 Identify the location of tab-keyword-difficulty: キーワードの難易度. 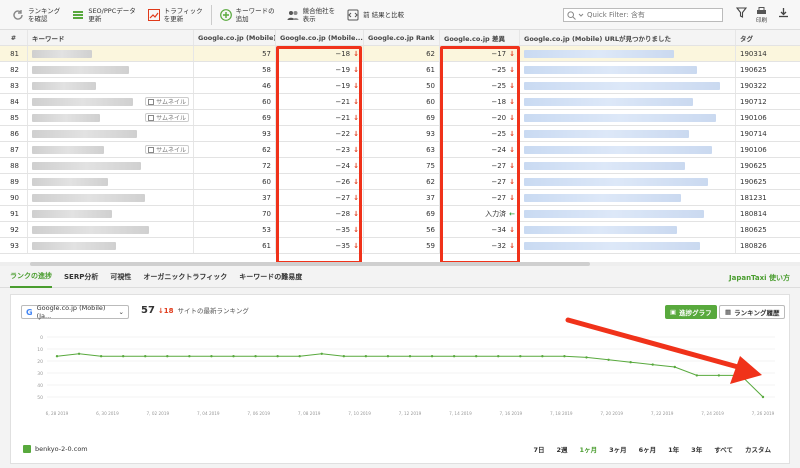
(270, 277).